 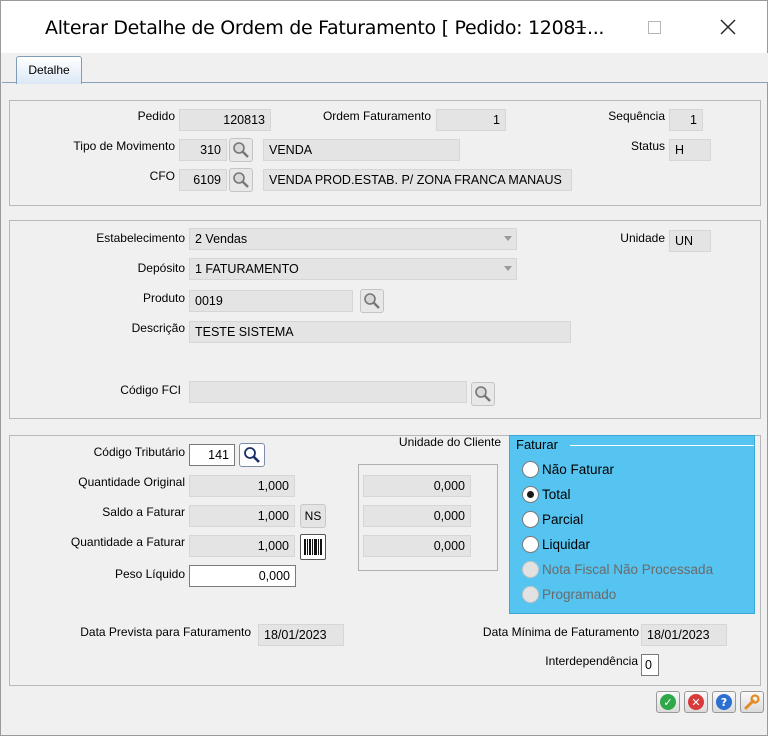 I want to click on radio-label: Parcial, so click(x=563, y=519).